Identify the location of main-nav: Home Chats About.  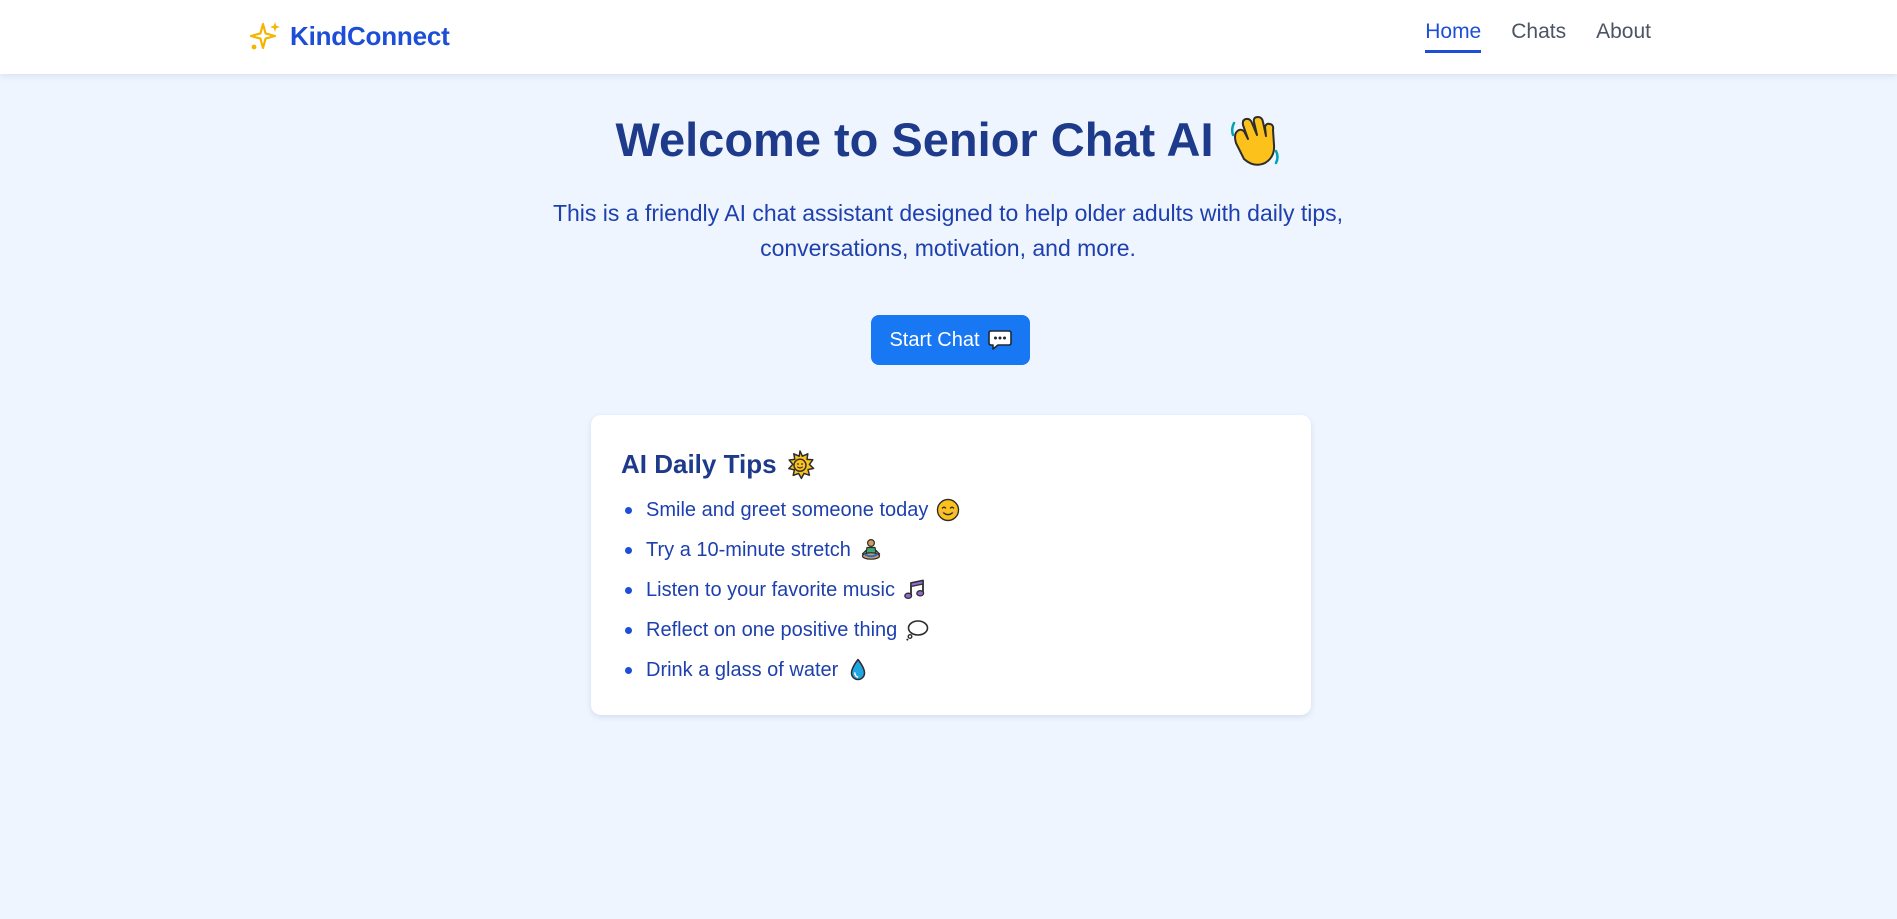
(1538, 36).